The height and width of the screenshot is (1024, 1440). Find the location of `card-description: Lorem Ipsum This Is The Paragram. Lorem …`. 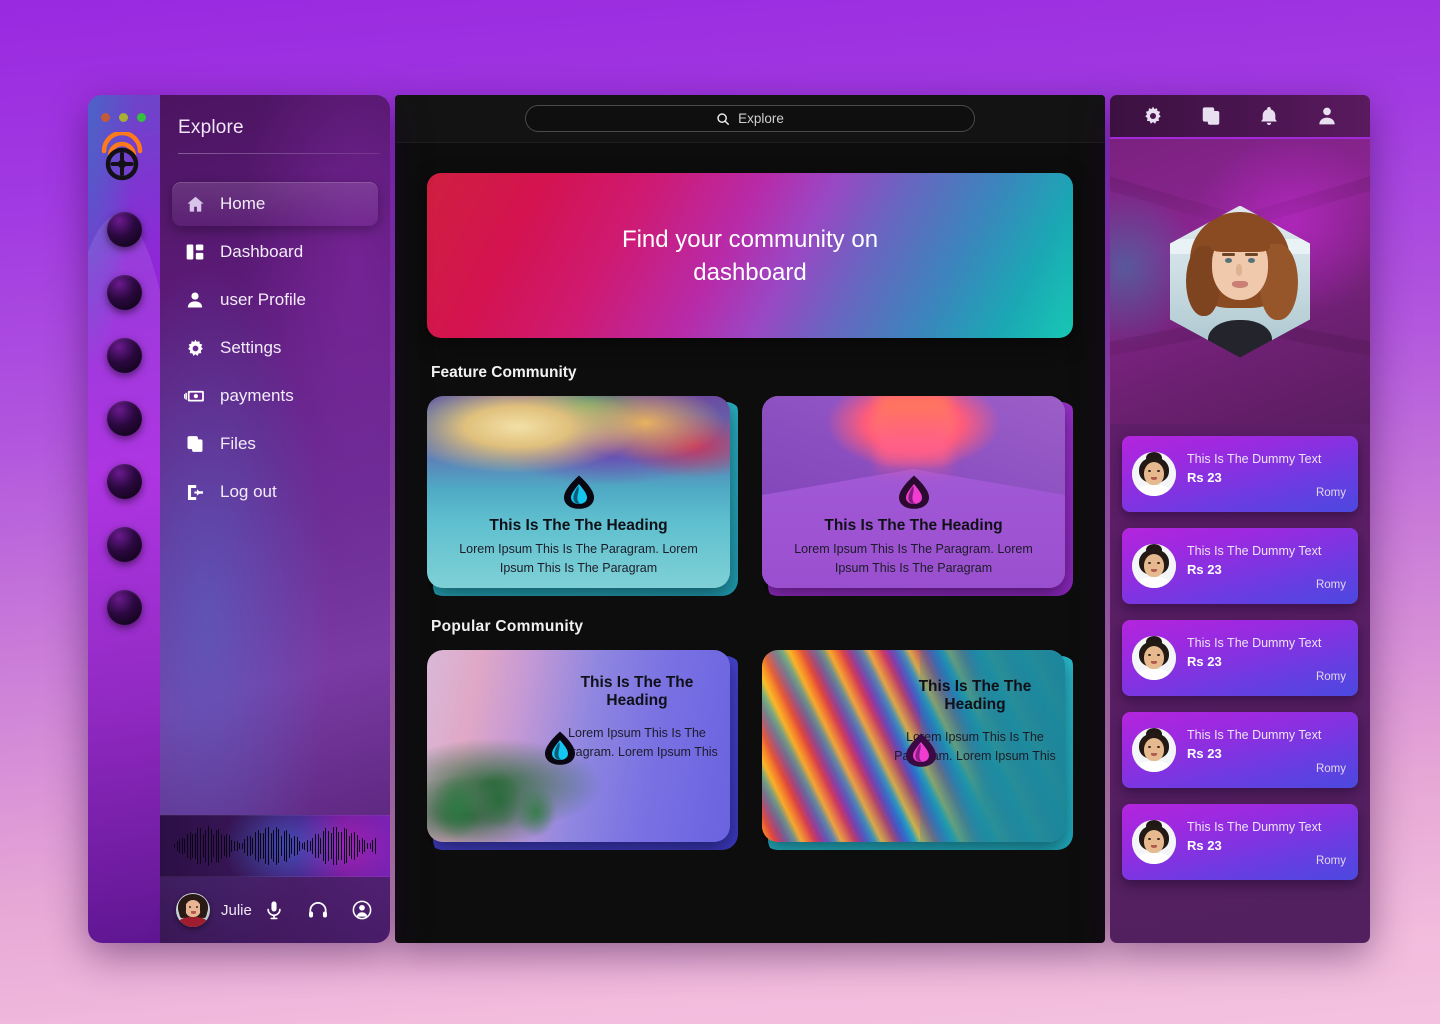

card-description: Lorem Ipsum This Is The Paragram. Lorem … is located at coordinates (913, 558).